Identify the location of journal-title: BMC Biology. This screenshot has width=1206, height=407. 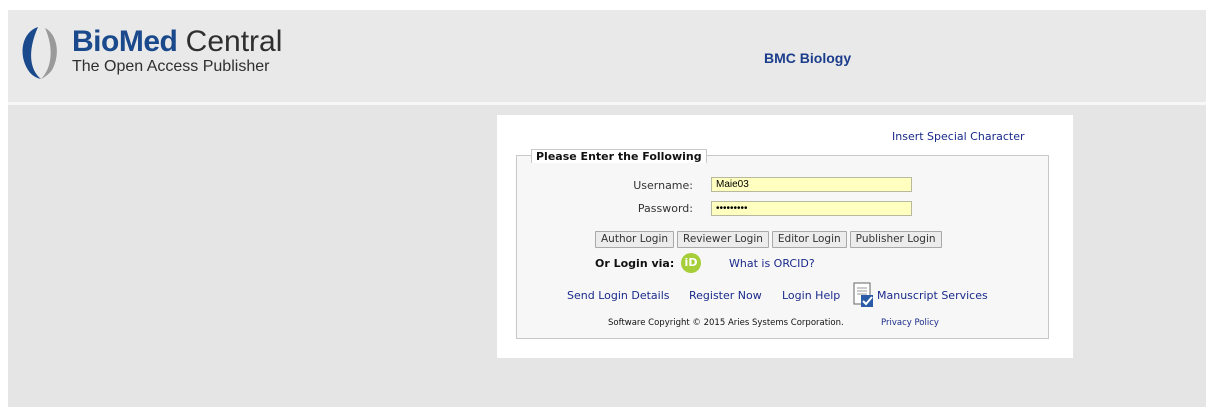
(808, 58).